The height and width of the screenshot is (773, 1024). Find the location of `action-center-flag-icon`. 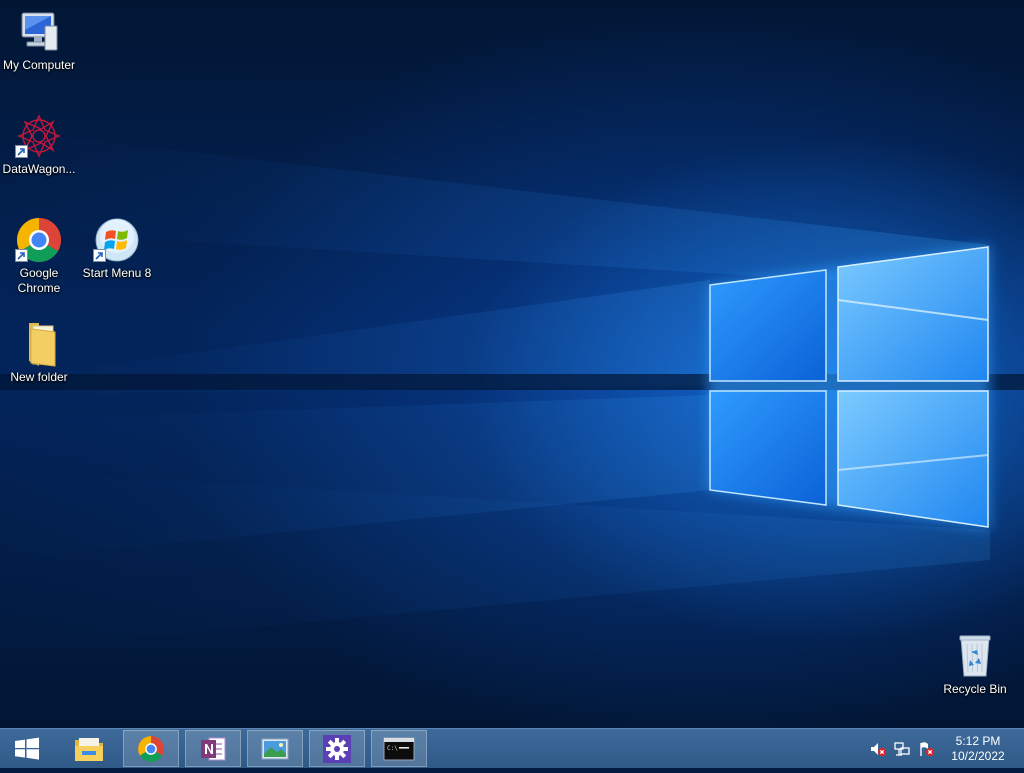

action-center-flag-icon is located at coordinates (926, 749).